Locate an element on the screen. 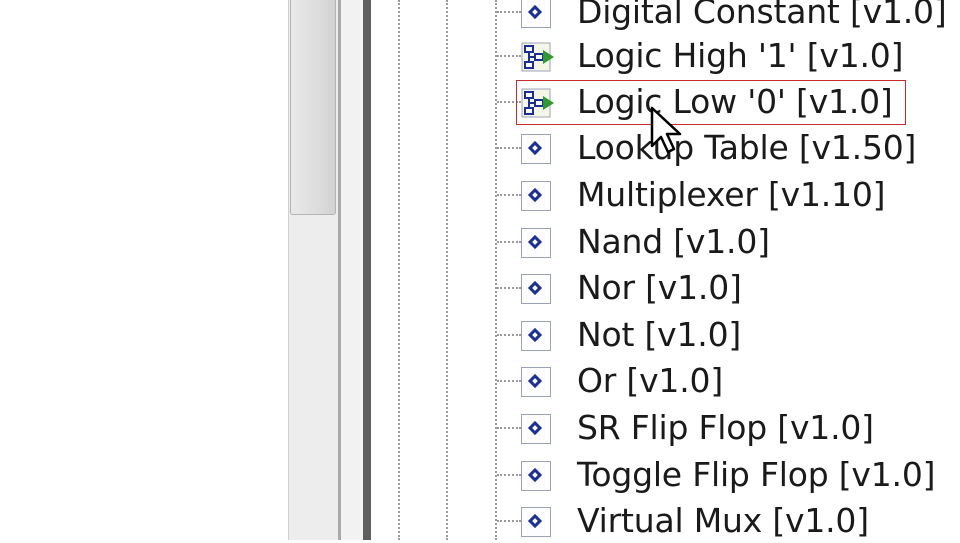 This screenshot has width=960, height=543. tree-item-nand: Nand [v1.0] is located at coordinates (727, 242).